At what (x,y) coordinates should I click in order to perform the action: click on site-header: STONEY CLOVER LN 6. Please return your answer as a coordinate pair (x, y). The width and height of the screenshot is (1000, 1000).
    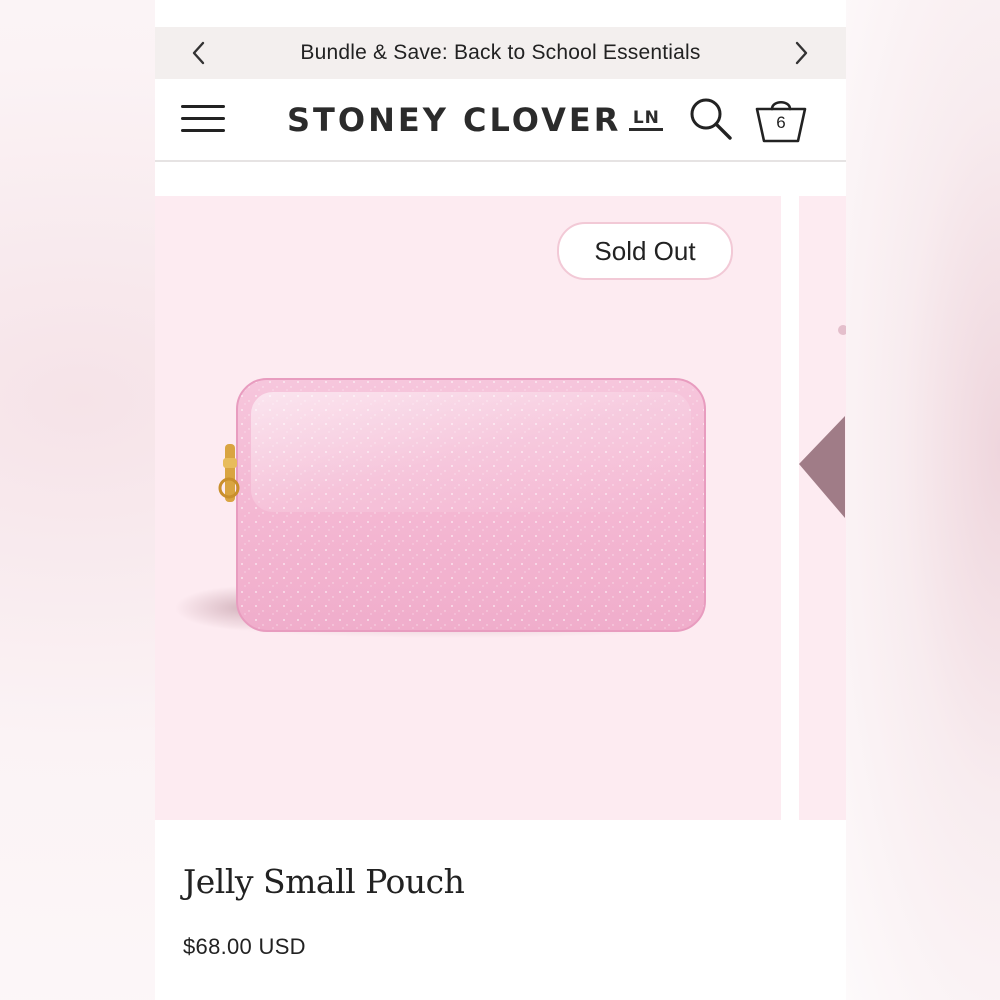
    Looking at the image, I should click on (500, 120).